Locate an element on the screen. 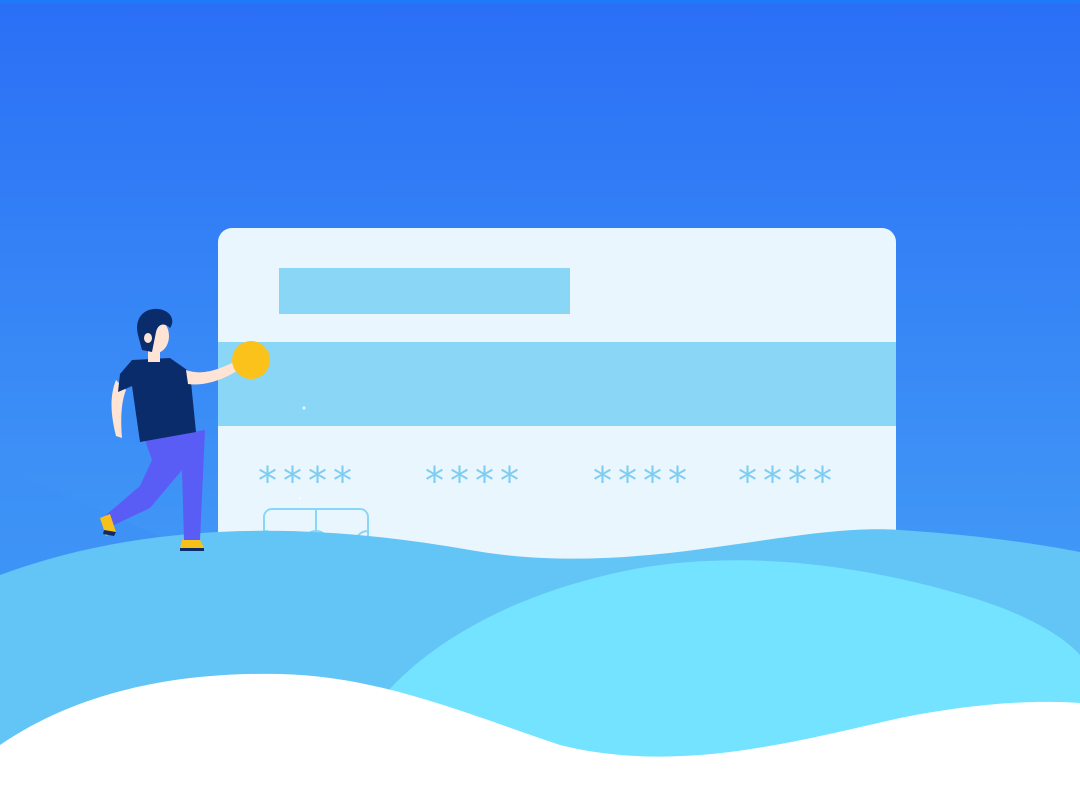  person-ear is located at coordinates (148, 338).